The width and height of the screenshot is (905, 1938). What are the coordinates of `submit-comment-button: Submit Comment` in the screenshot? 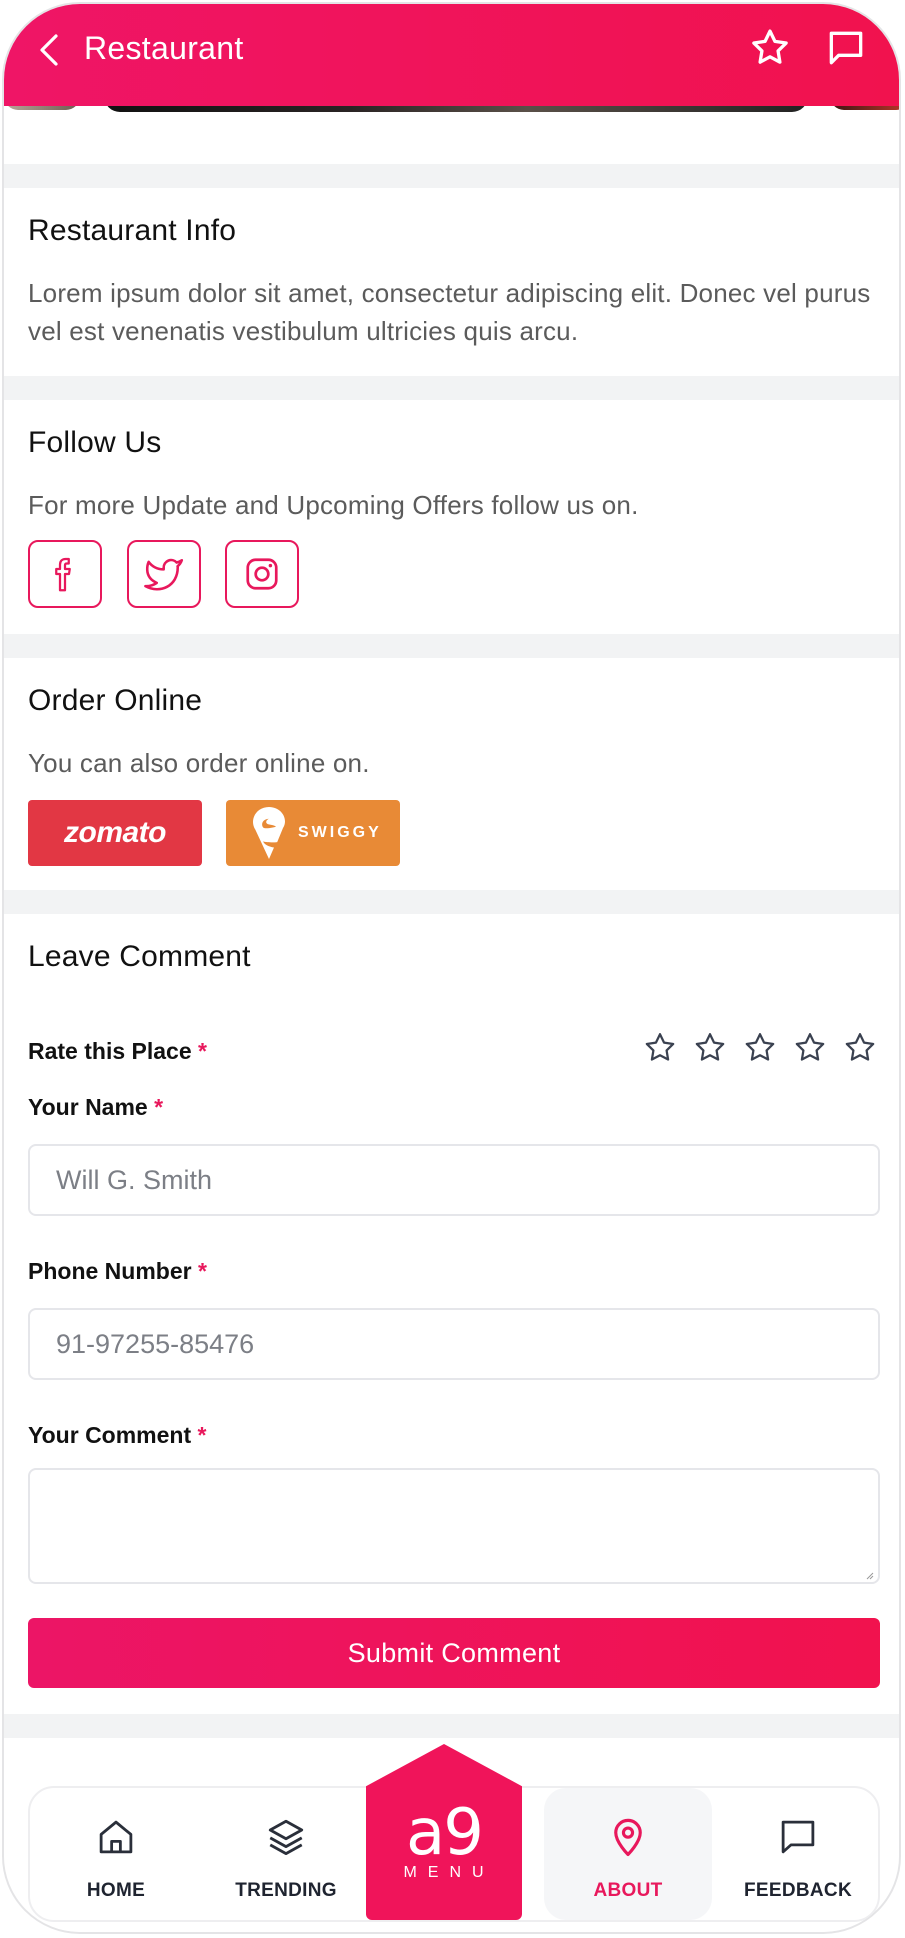 It's located at (454, 1653).